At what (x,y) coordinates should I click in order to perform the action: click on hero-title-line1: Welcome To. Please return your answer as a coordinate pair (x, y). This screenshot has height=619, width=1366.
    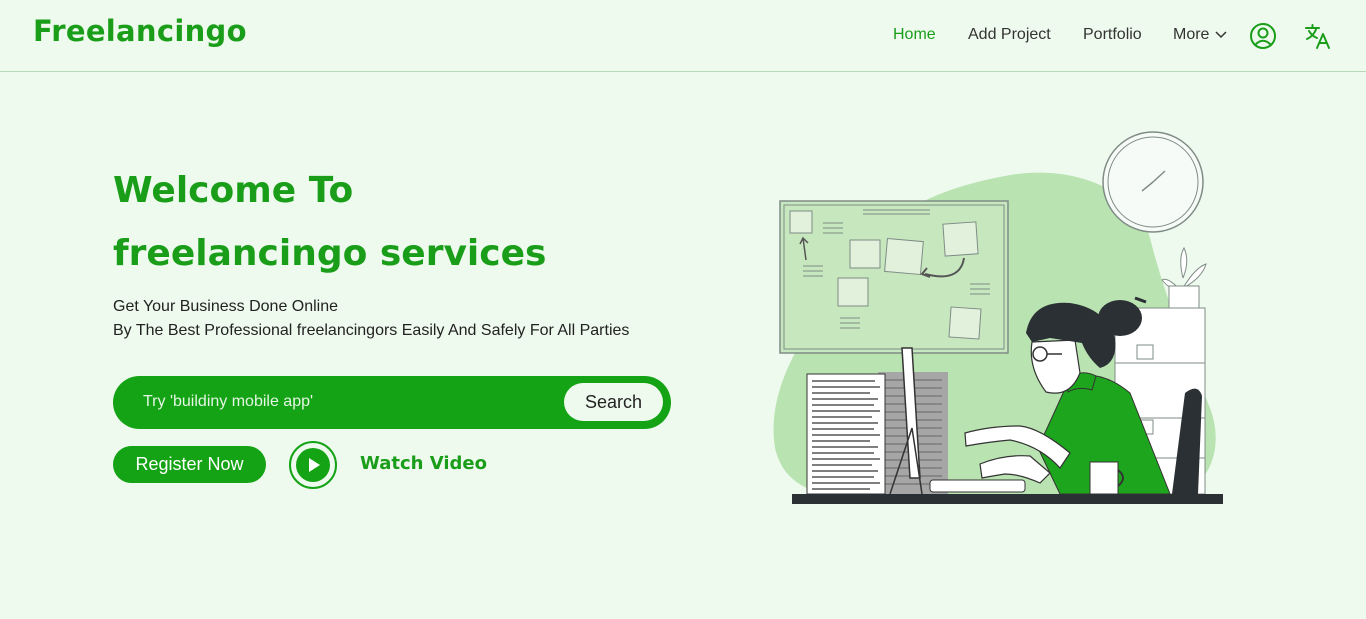
    Looking at the image, I should click on (233, 190).